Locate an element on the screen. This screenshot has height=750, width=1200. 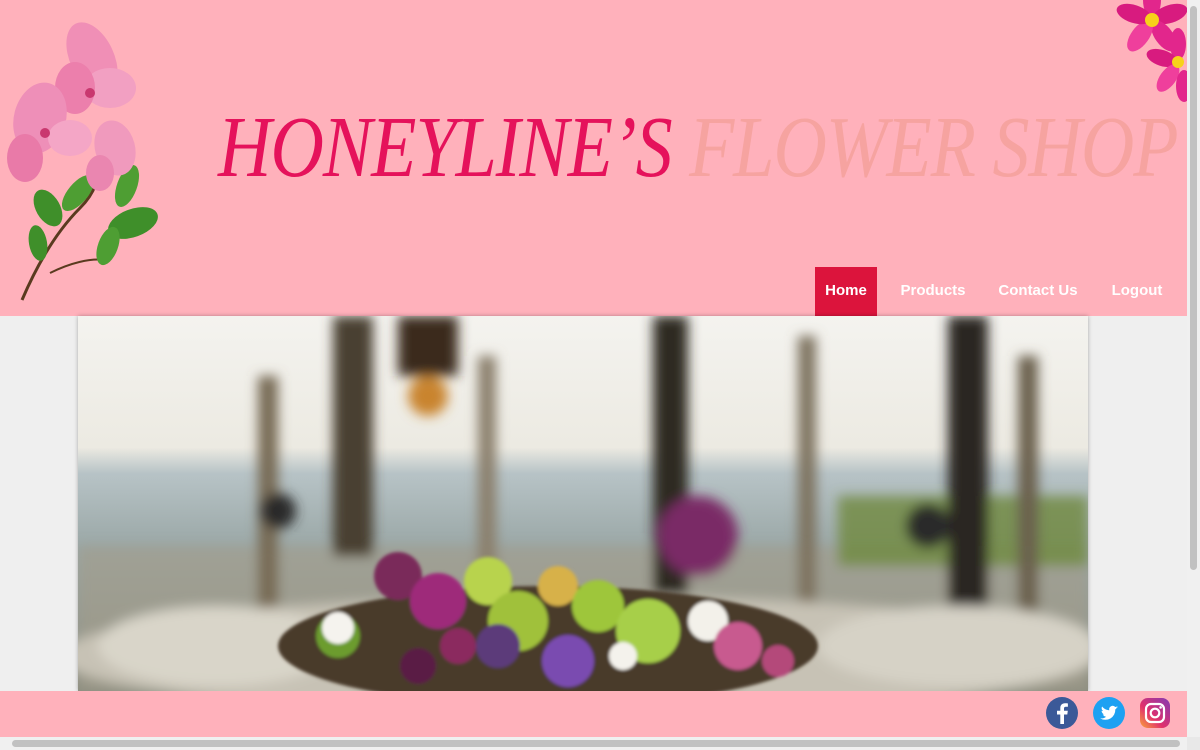
horizontal-scrollbar is located at coordinates (593, 743).